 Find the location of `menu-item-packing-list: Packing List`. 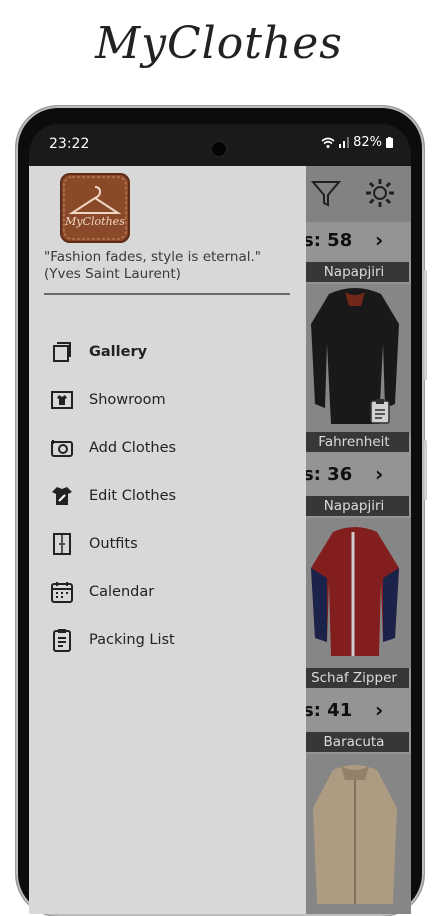

menu-item-packing-list: Packing List is located at coordinates (167, 639).